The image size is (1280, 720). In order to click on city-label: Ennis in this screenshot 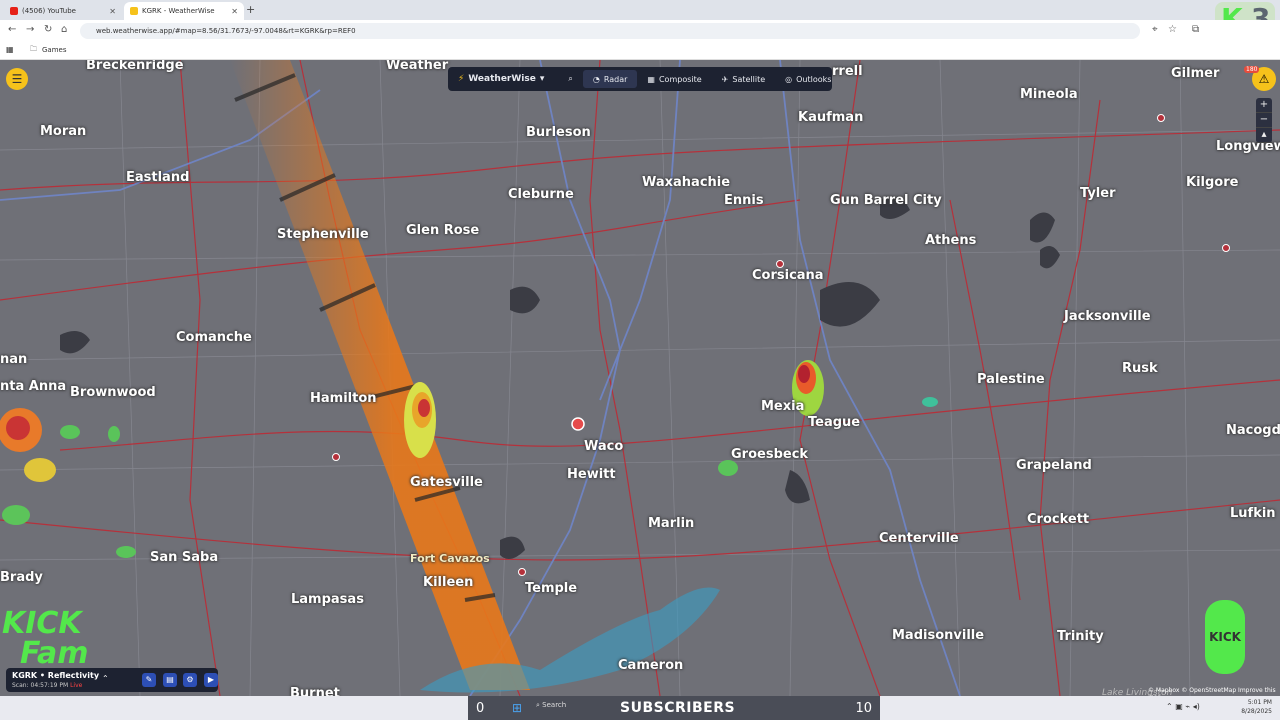, I will do `click(744, 200)`.